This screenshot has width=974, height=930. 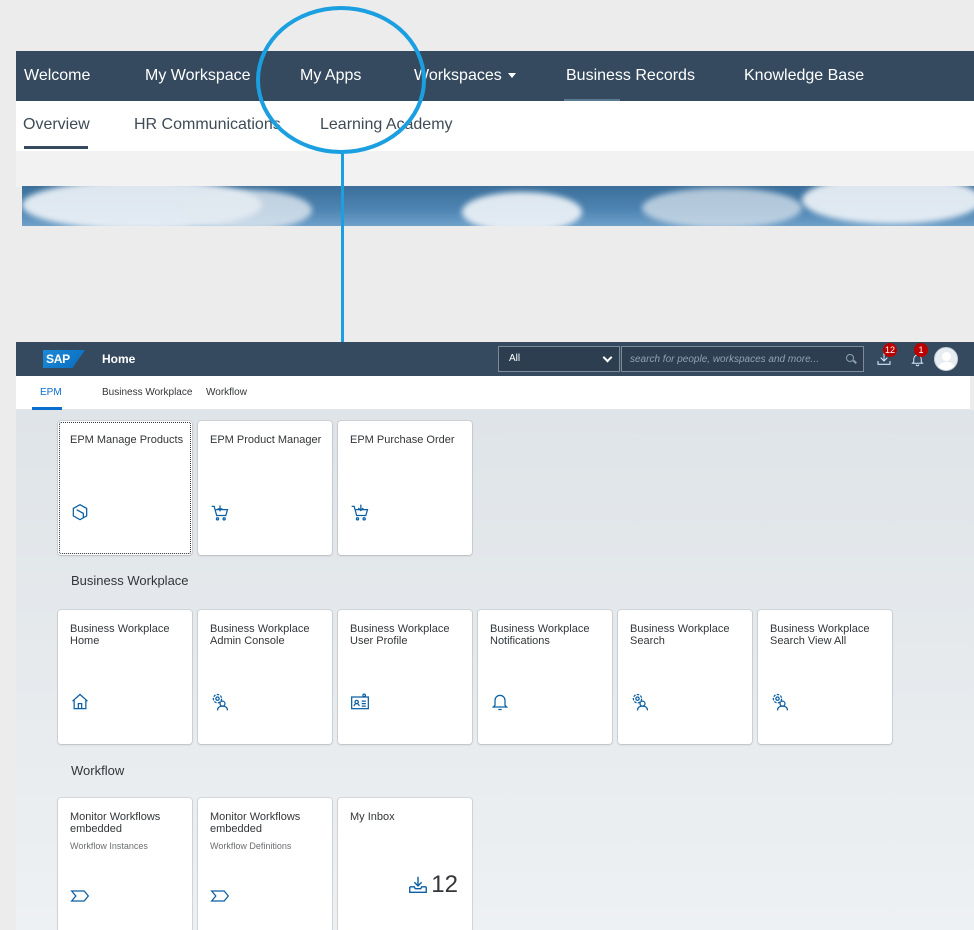 I want to click on nav-workspaces: Workspaces, so click(x=465, y=76).